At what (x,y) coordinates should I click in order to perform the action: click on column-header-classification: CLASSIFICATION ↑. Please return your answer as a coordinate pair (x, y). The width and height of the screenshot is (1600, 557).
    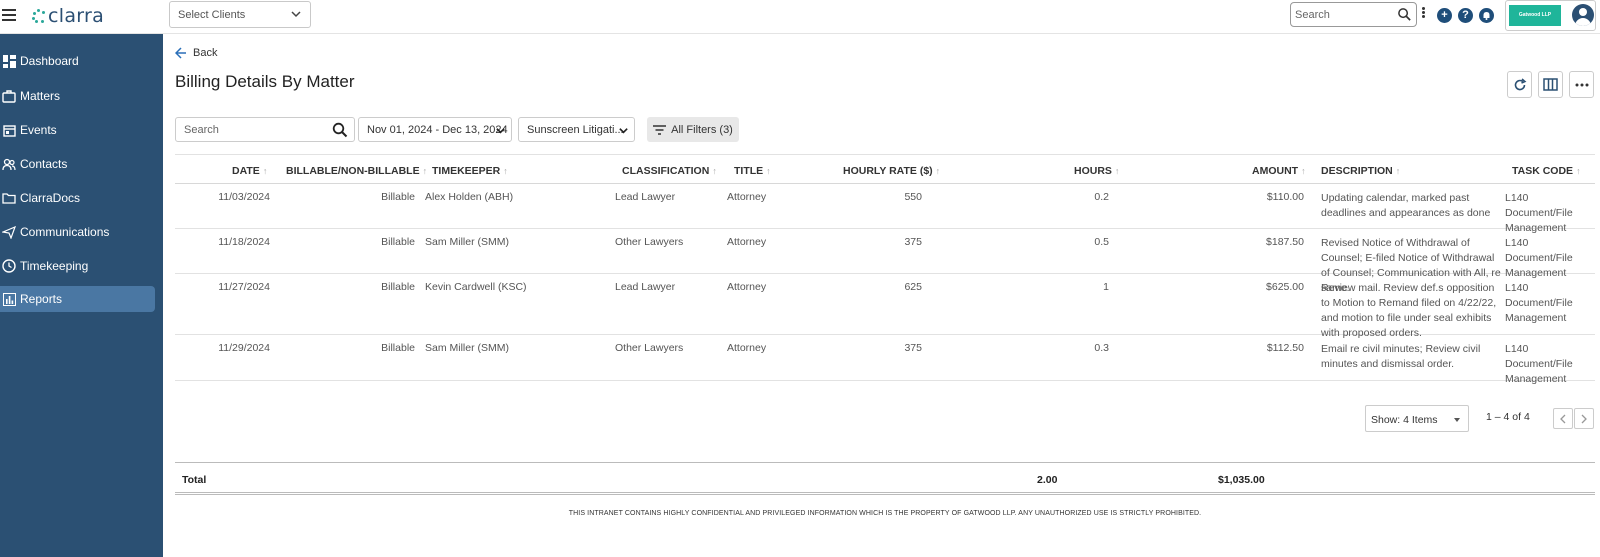
    Looking at the image, I should click on (669, 171).